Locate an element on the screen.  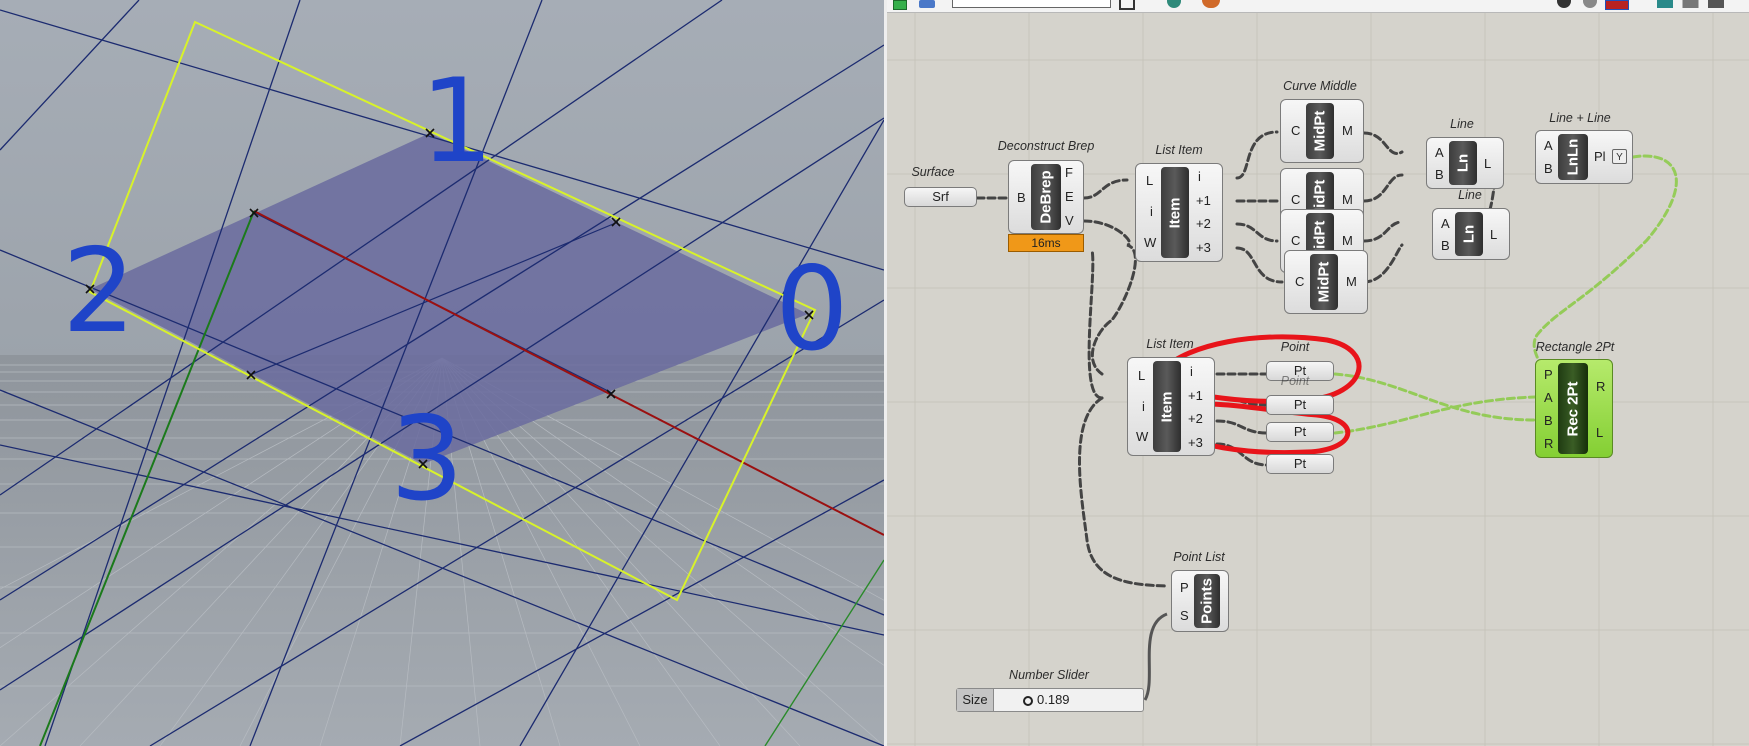
deconstruct-brep-output-f: F is located at coordinates (1069, 172).